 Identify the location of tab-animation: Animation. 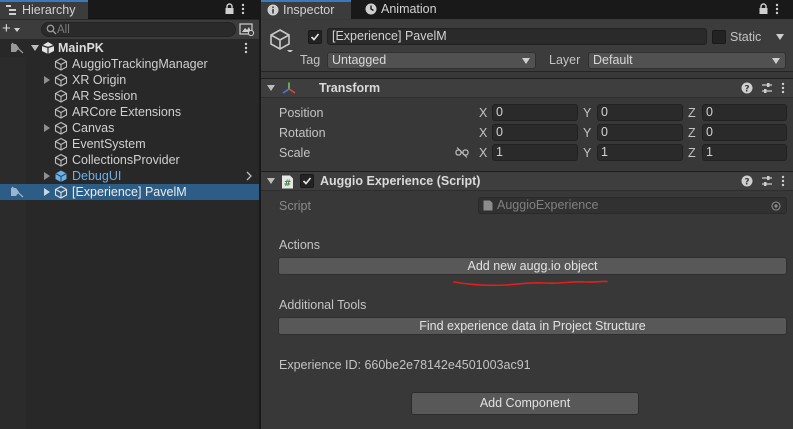
(404, 9).